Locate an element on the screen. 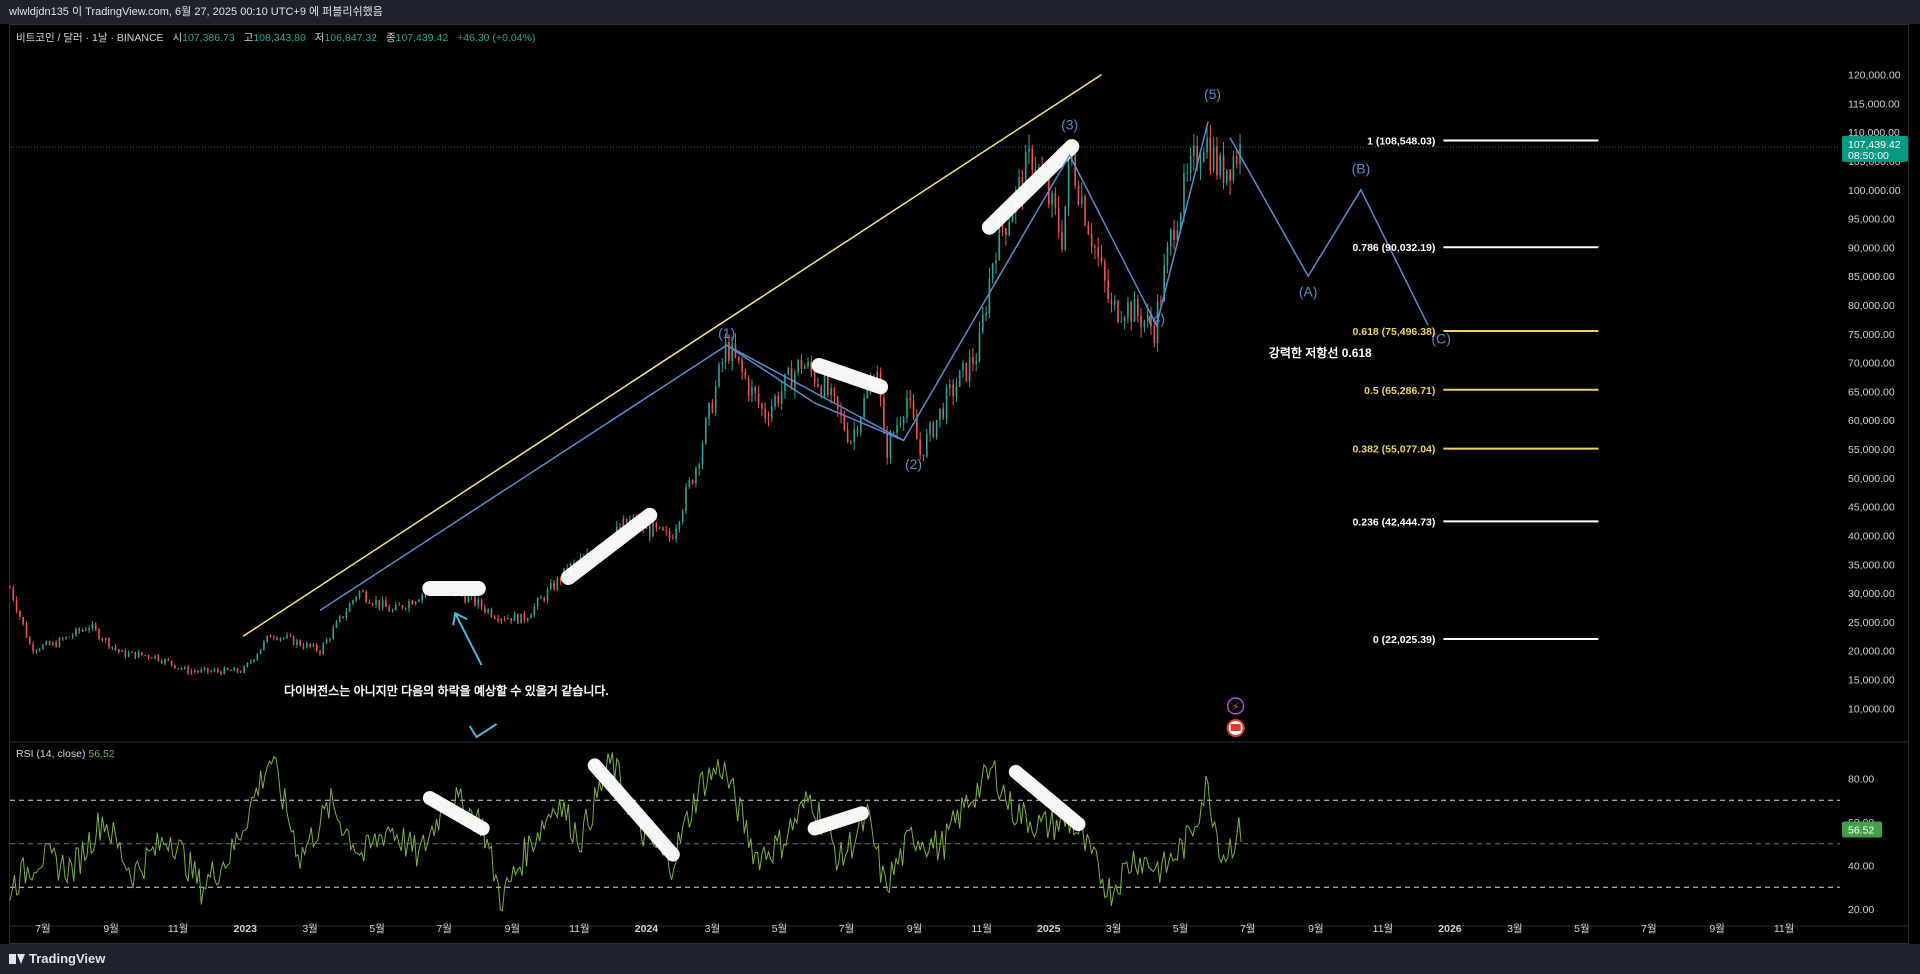 The height and width of the screenshot is (974, 1920). high-value: 108,343.80 is located at coordinates (279, 38).